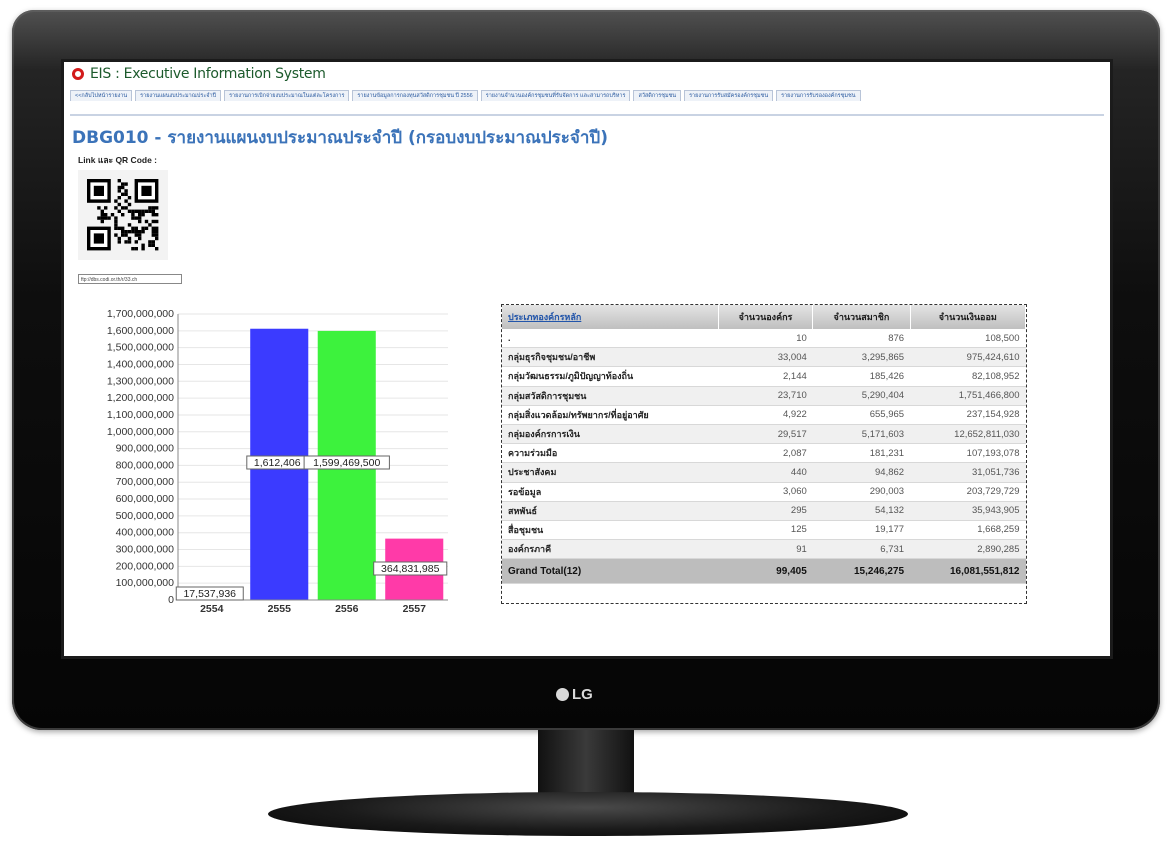  What do you see at coordinates (968, 472) in the screenshot?
I see `row-savings: 31,051,736` at bounding box center [968, 472].